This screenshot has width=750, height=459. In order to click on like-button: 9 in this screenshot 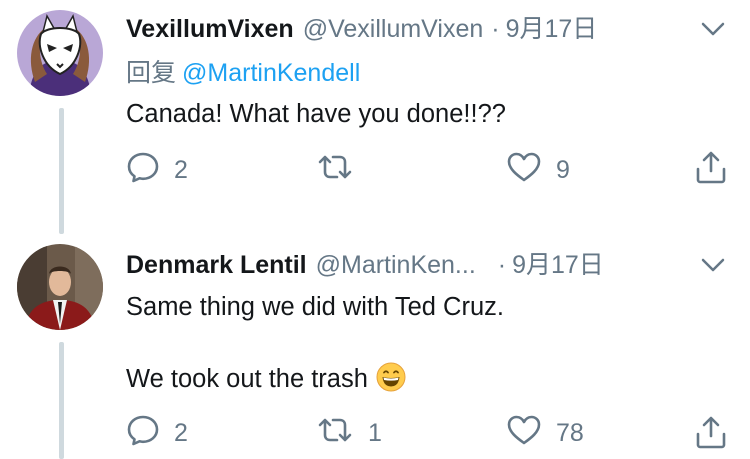, I will do `click(538, 170)`.